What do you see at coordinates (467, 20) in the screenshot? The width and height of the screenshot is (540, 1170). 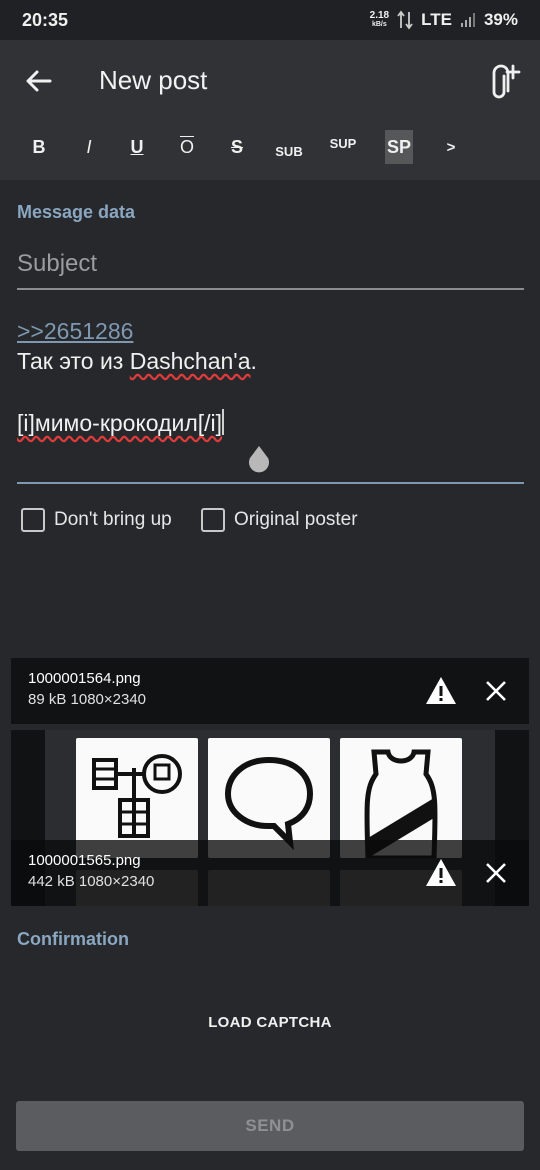 I see `signal-icon` at bounding box center [467, 20].